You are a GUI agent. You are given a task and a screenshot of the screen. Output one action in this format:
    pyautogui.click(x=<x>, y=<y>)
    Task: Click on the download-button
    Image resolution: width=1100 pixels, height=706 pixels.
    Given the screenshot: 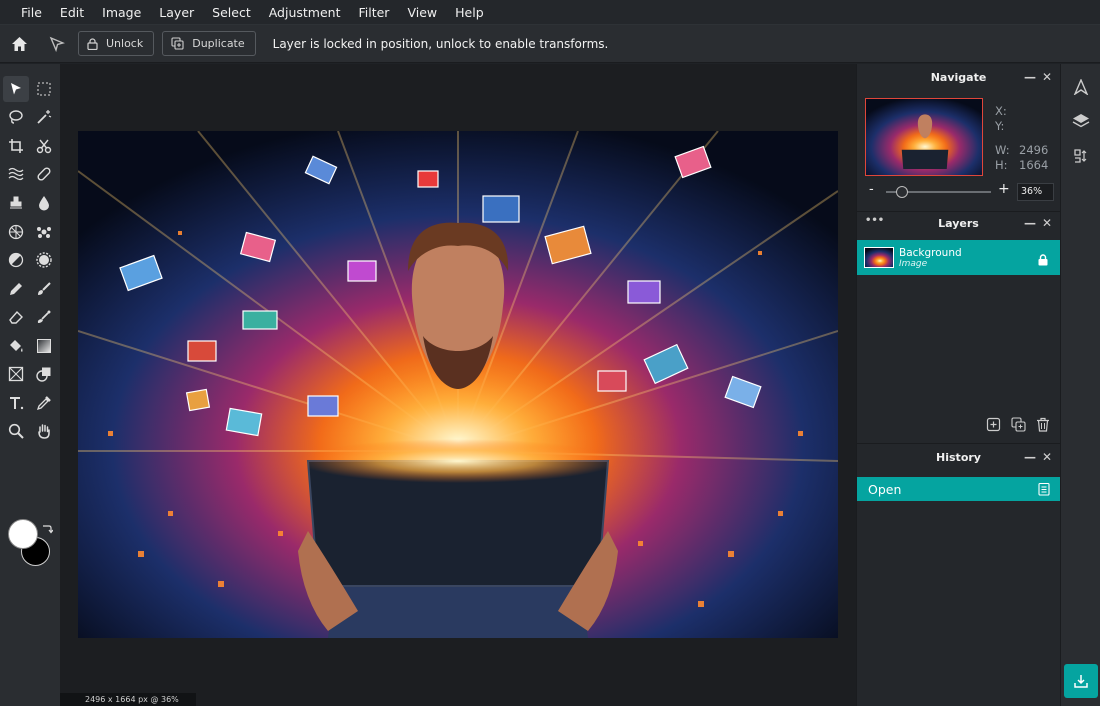 What is the action you would take?
    pyautogui.click(x=1081, y=681)
    